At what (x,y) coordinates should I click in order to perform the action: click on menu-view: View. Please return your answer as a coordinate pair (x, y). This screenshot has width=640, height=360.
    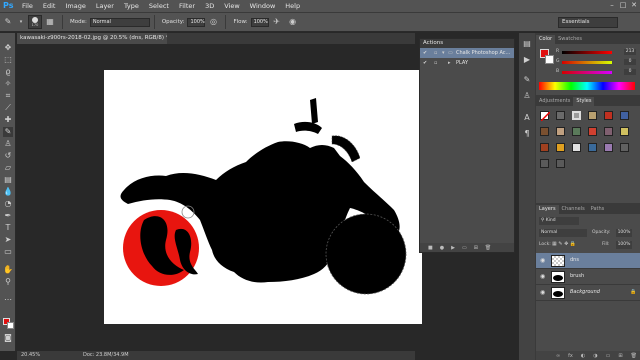
    Looking at the image, I should click on (231, 6).